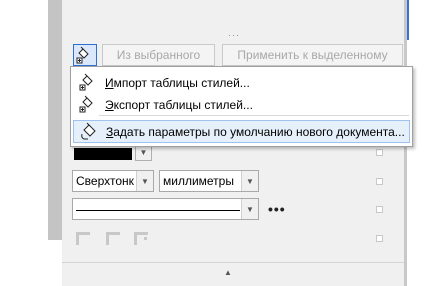  Describe the element at coordinates (105, 181) in the screenshot. I see `line-width-value: Сверхтонк` at that location.